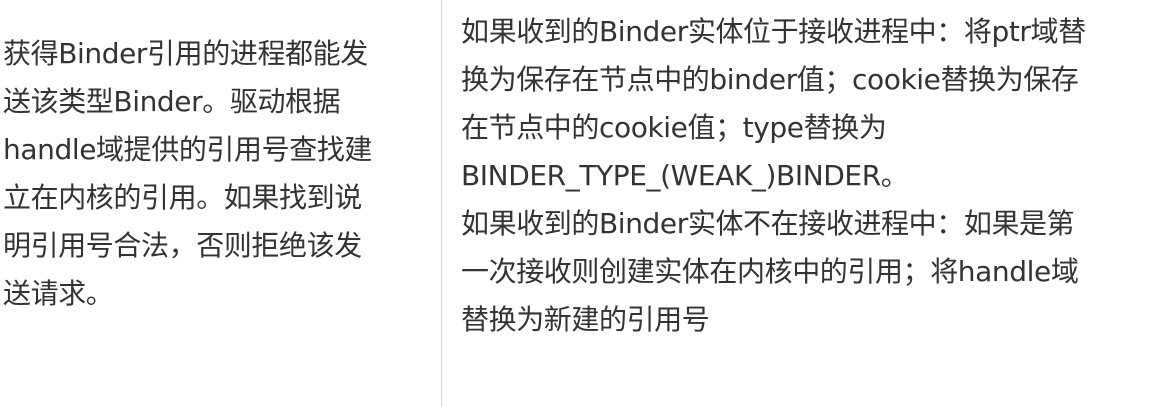 Image resolution: width=1156 pixels, height=407 pixels. Describe the element at coordinates (182, 197) in the screenshot. I see `text-line: 立在内核的引用。如果找到说` at that location.